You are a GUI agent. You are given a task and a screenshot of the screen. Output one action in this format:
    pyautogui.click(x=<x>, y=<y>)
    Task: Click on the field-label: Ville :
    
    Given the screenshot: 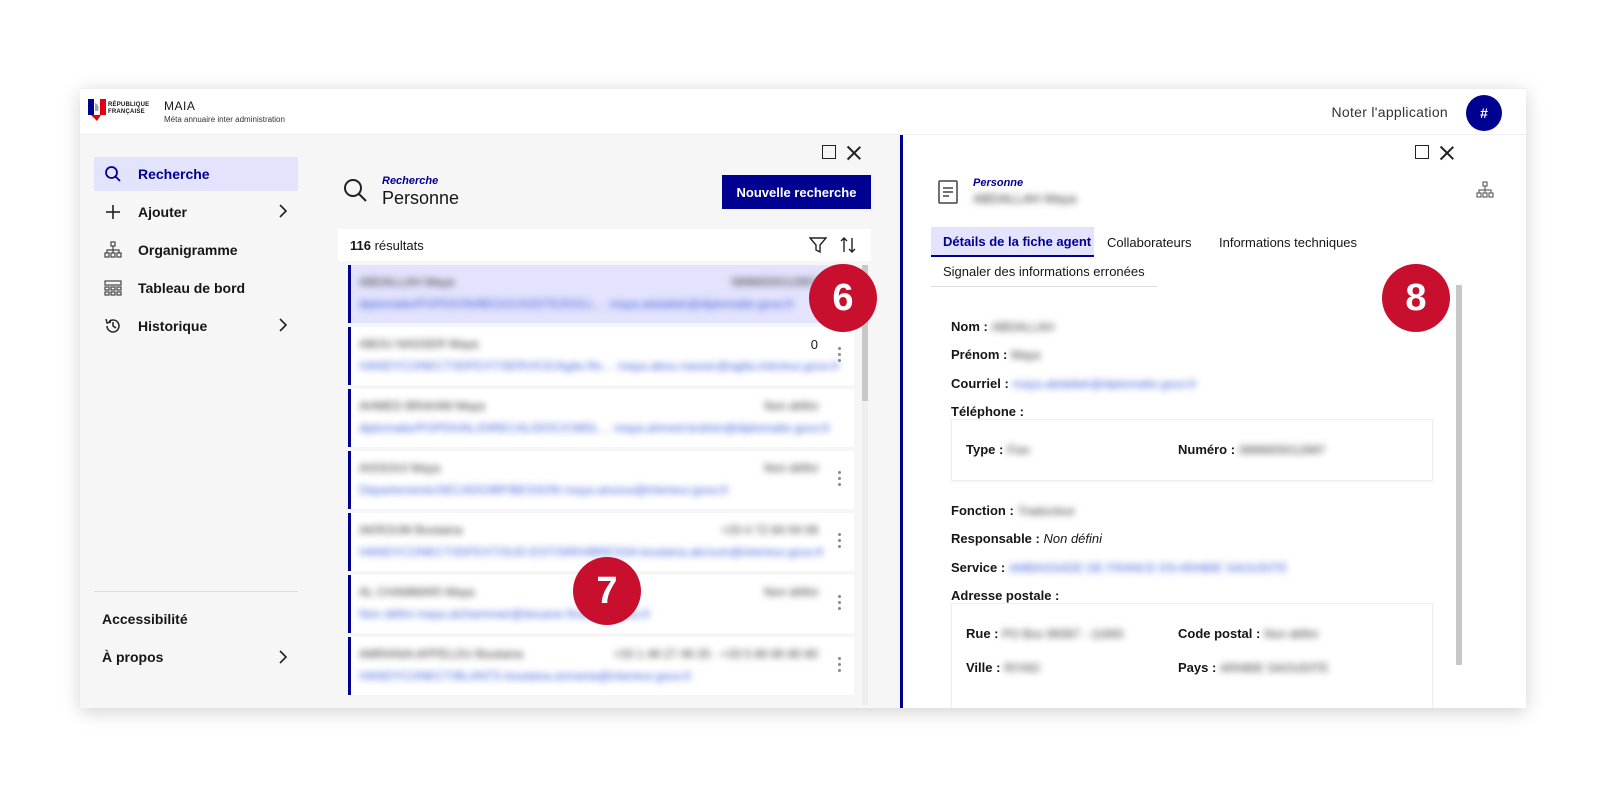 What is the action you would take?
    pyautogui.click(x=983, y=667)
    